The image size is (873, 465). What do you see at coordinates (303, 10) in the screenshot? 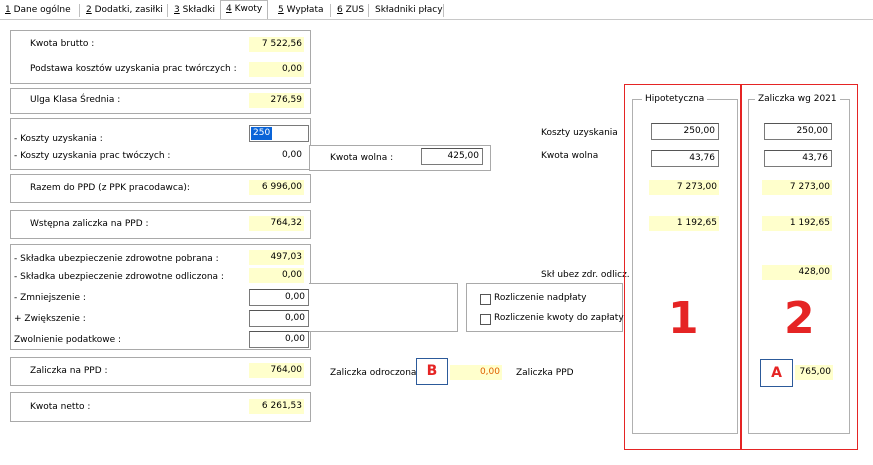
I see `tab-label: Wypłata` at bounding box center [303, 10].